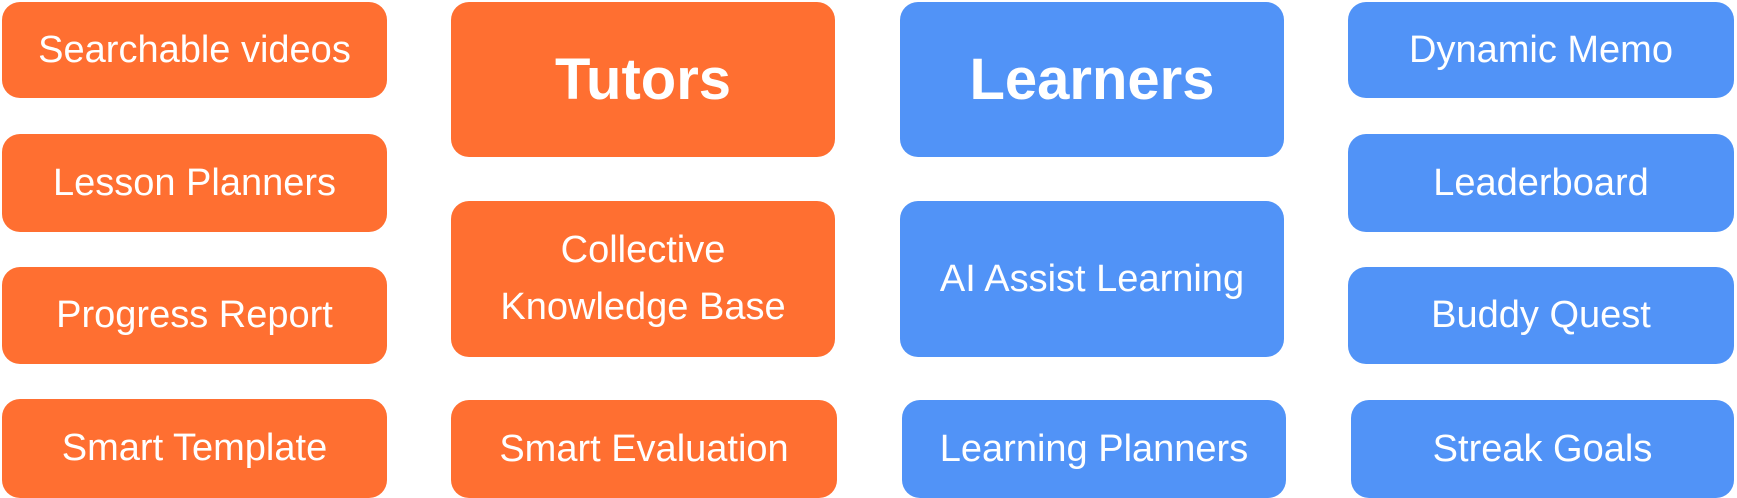 The width and height of the screenshot is (1737, 498). What do you see at coordinates (1541, 183) in the screenshot?
I see `learner-feature-leaderboard: Leaderboard` at bounding box center [1541, 183].